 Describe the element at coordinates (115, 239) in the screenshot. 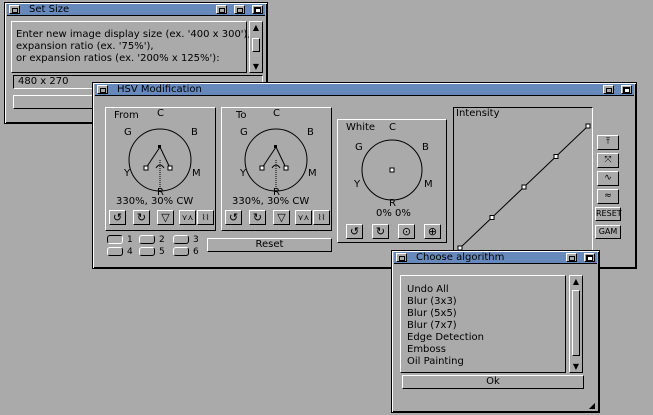

I see `slot-1-button` at that location.